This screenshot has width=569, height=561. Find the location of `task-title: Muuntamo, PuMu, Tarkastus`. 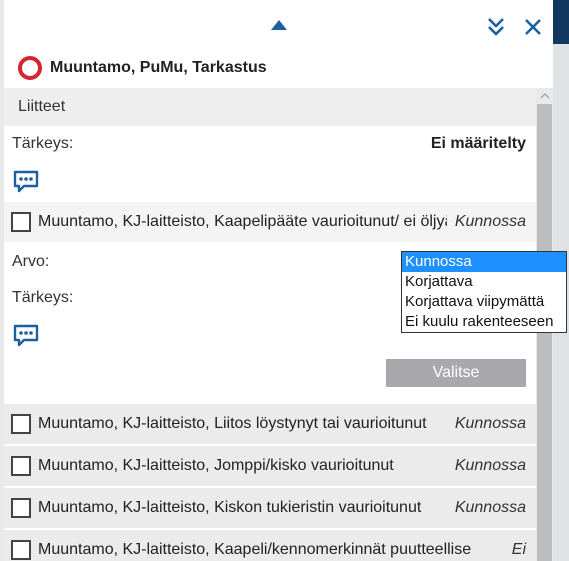

task-title: Muuntamo, PuMu, Tarkastus is located at coordinates (158, 67).